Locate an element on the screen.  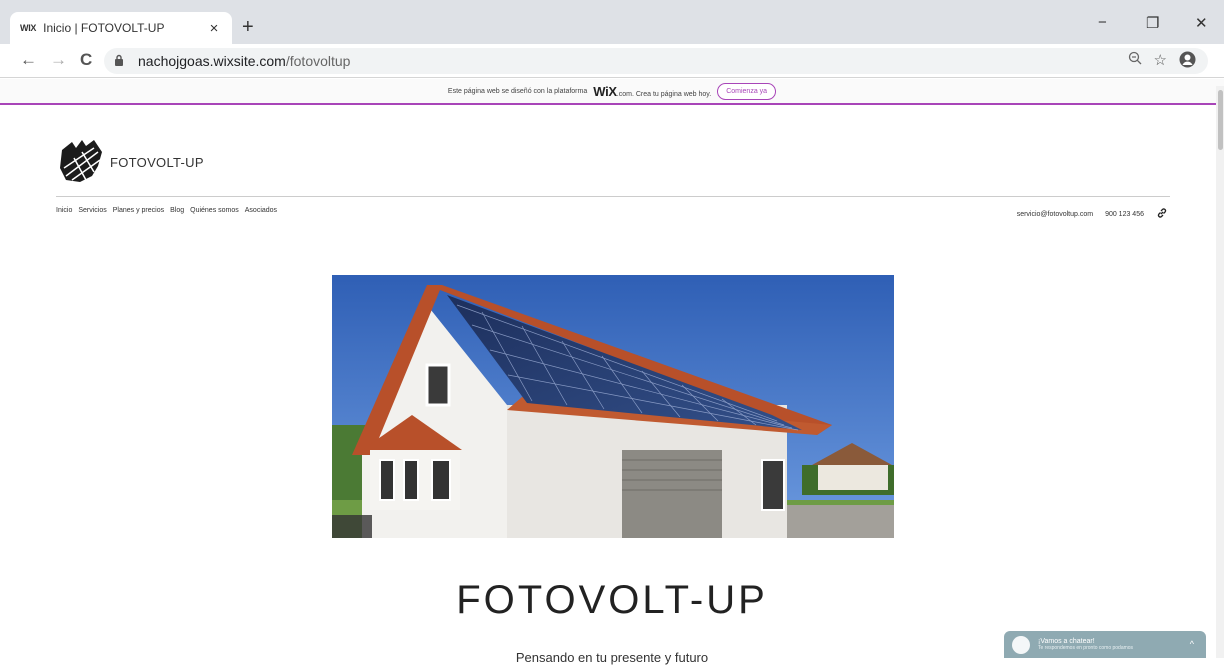
brand-name: FOTOVOLT-UP is located at coordinates (157, 162).